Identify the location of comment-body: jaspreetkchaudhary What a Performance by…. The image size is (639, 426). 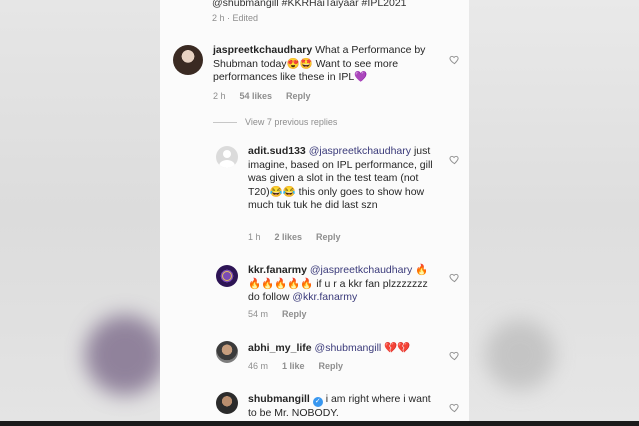
(327, 64).